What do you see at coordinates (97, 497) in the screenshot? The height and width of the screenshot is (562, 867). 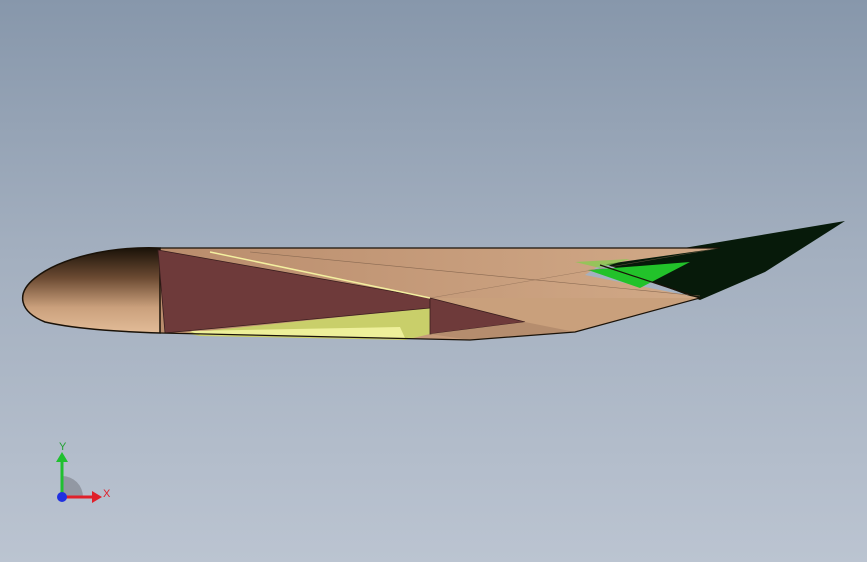 I see `x-axis-arrow` at bounding box center [97, 497].